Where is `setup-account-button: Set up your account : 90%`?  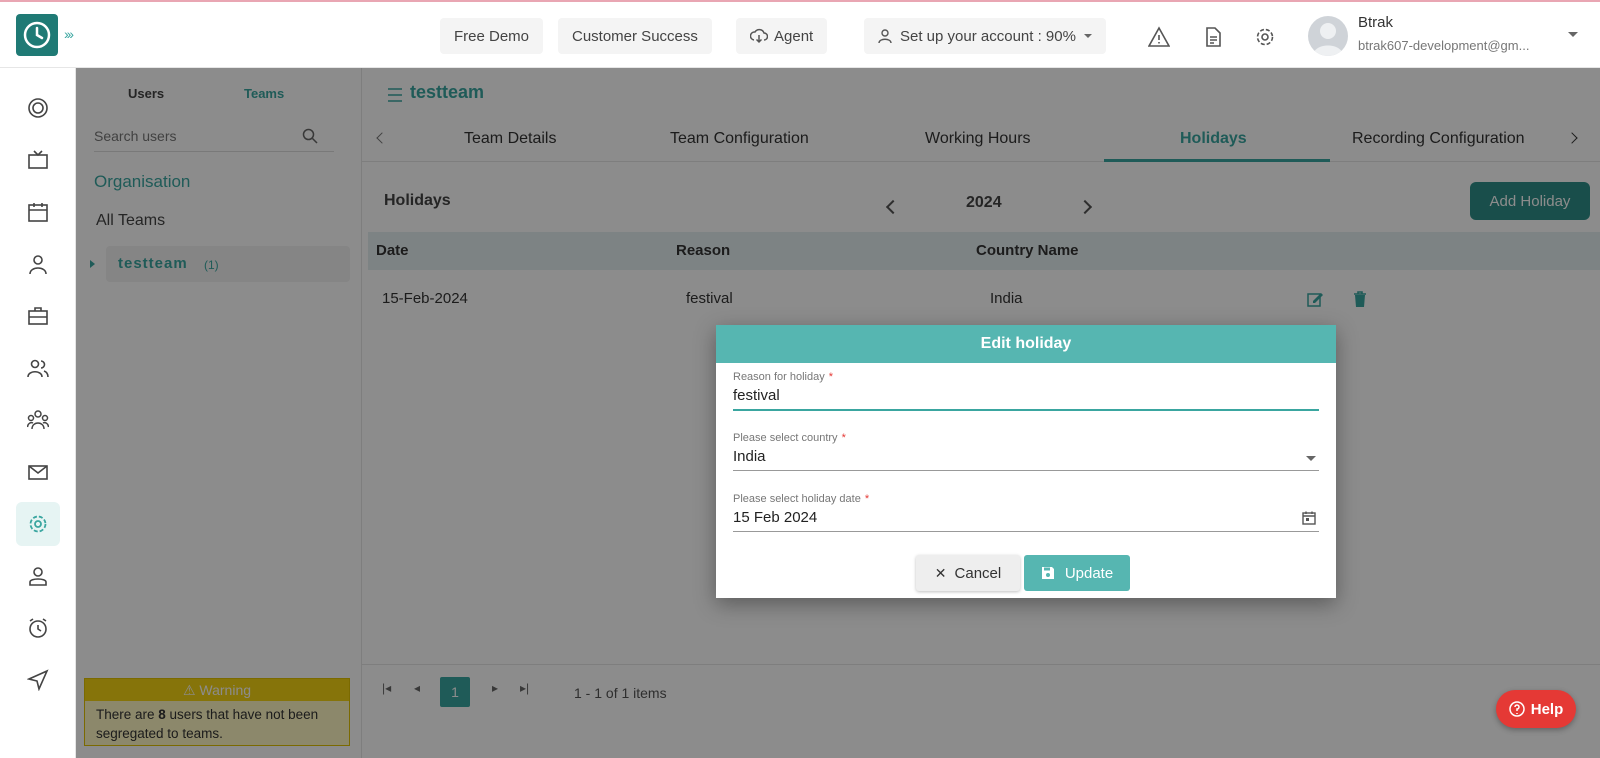
setup-account-button: Set up your account : 90% is located at coordinates (985, 36).